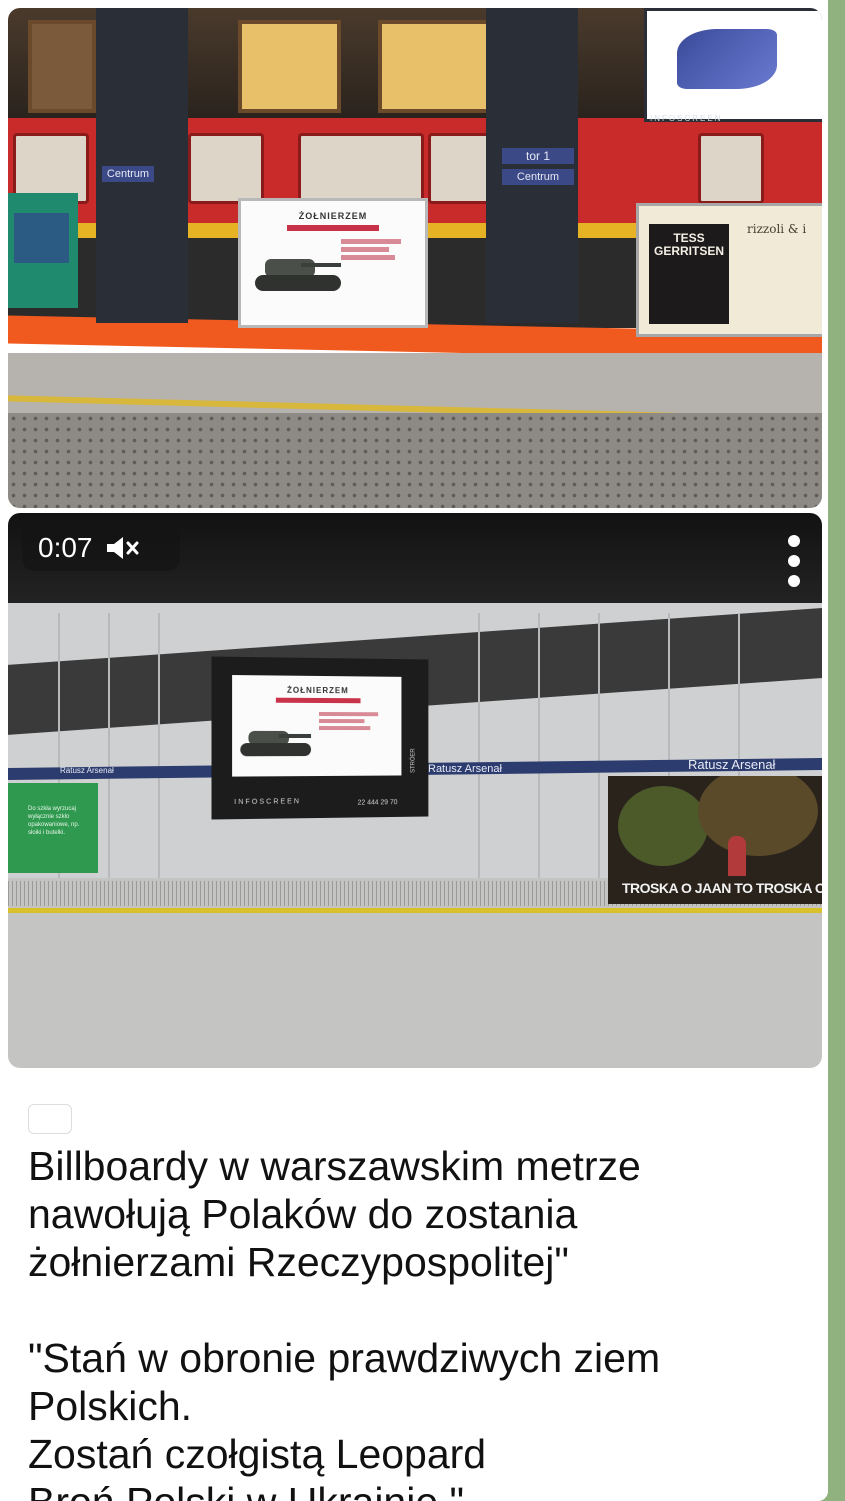 This screenshot has height=1501, width=845. Describe the element at coordinates (727, 59) in the screenshot. I see `screen-ad-image` at that location.